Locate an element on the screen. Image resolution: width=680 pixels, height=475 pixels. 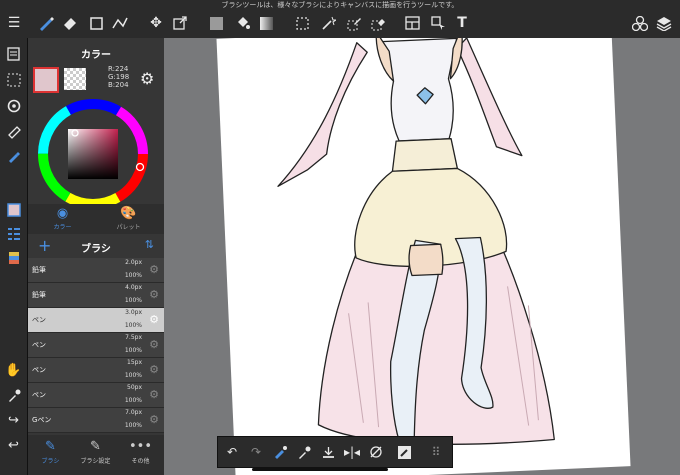
rgb-r-value: R:224 is located at coordinates (118, 69).